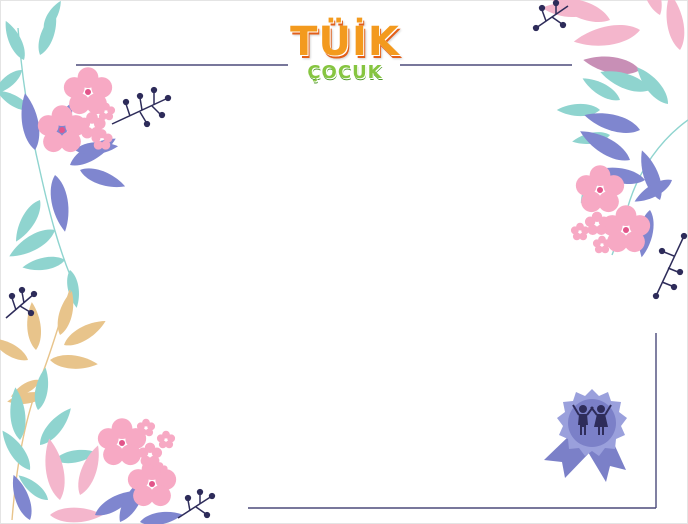  Describe the element at coordinates (345, 72) in the screenshot. I see `logo-subtitle: ÇOCUK` at that location.